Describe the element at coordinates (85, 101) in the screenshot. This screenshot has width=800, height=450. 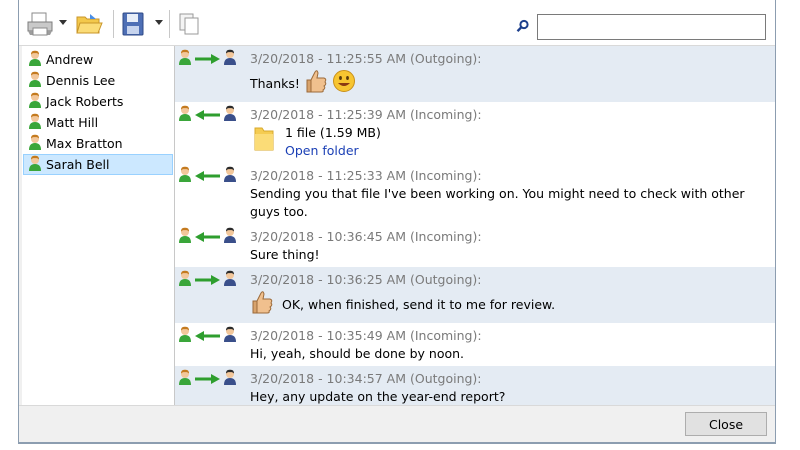
I see `contact-name: Jack Roberts` at that location.